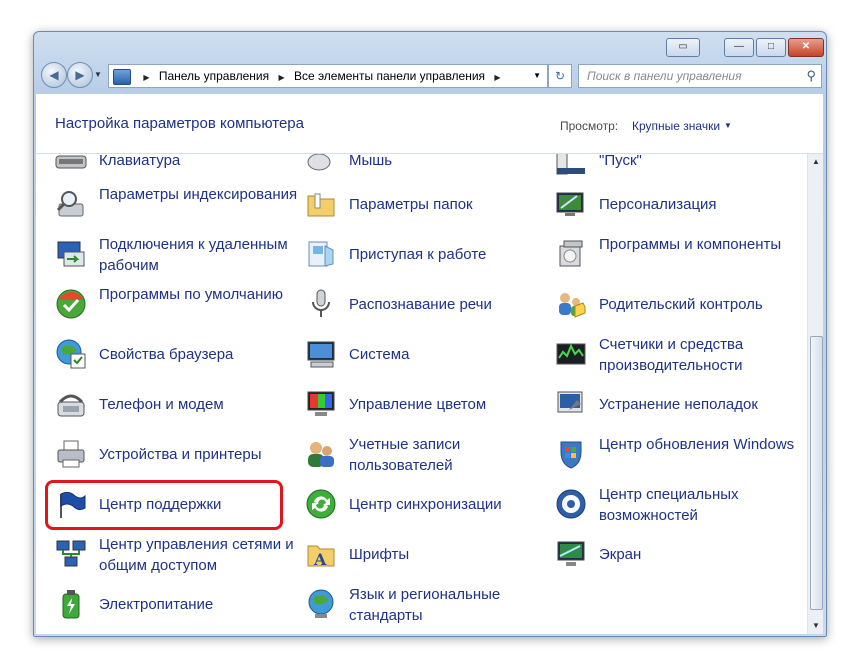 The image size is (857, 670). Describe the element at coordinates (425, 455) in the screenshot. I see `item-user-accounts: Учетные записи пользователей` at that location.